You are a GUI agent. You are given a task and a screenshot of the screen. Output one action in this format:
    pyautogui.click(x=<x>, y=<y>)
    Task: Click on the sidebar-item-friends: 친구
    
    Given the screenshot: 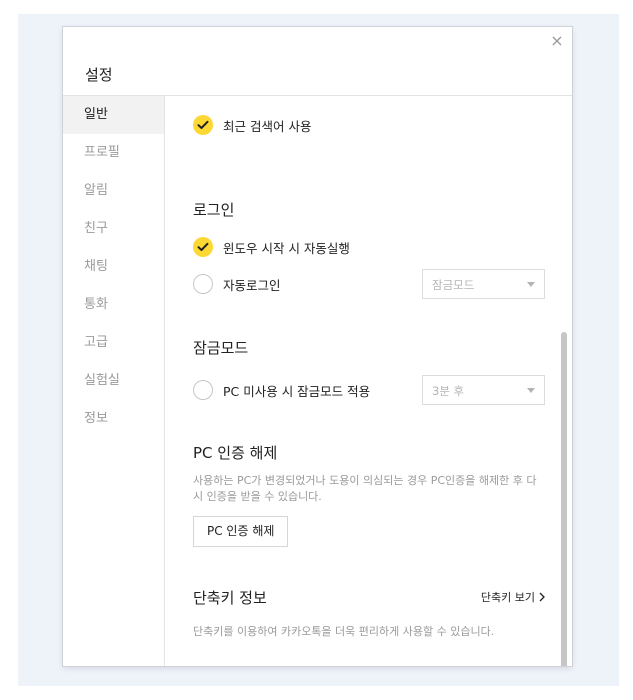 What is the action you would take?
    pyautogui.click(x=113, y=229)
    